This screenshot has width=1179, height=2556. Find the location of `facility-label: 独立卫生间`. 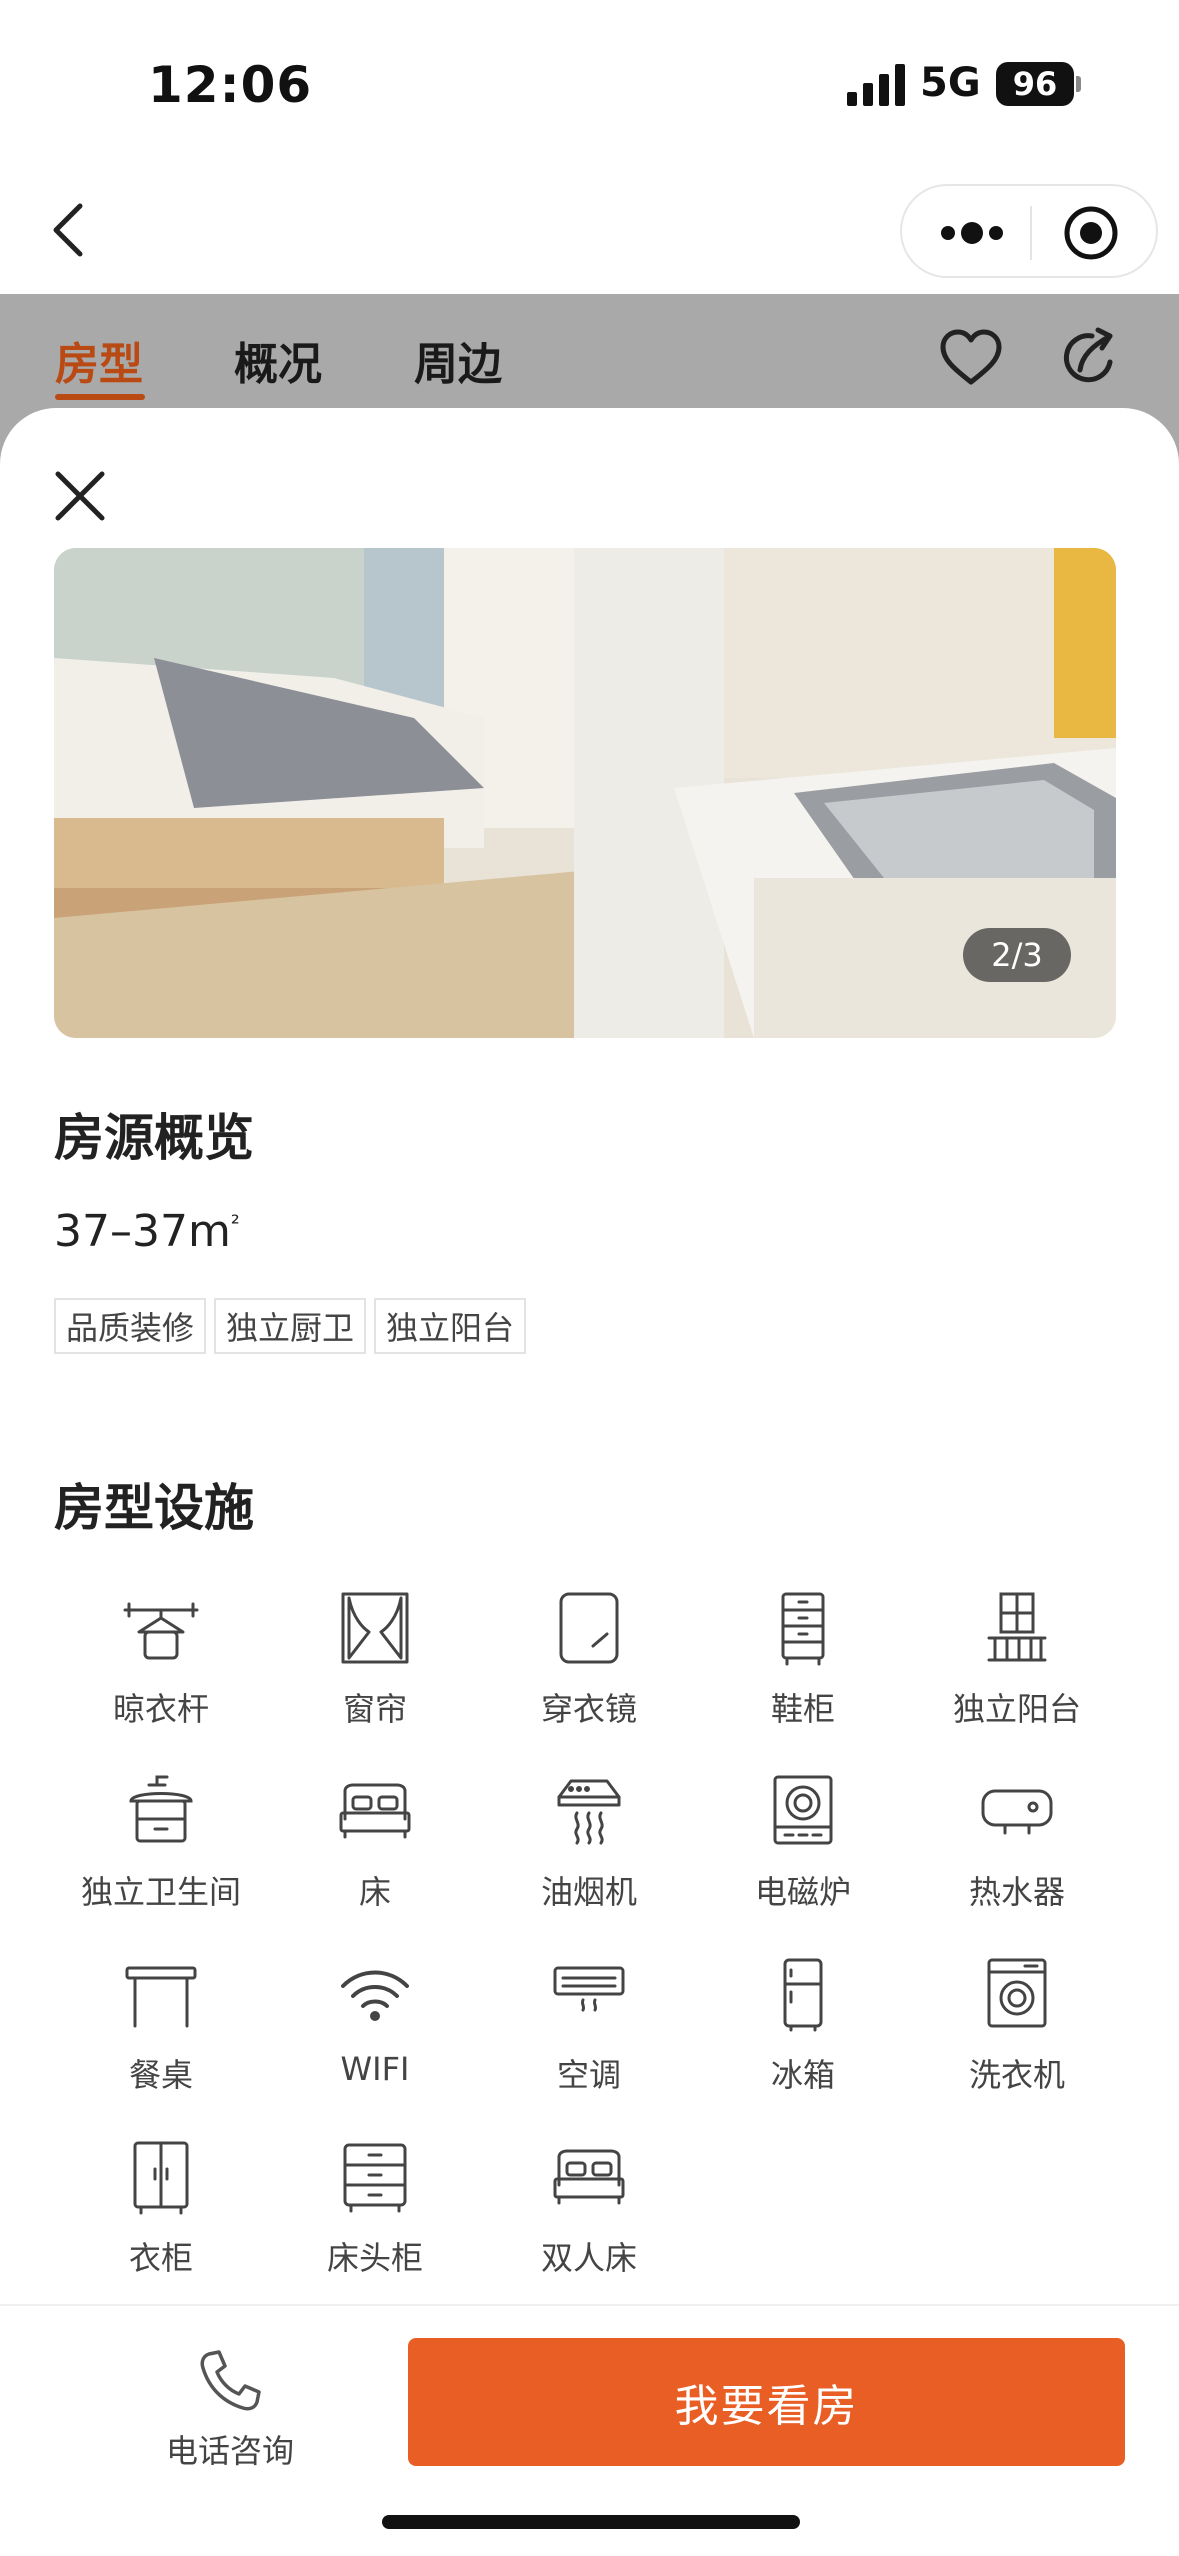

facility-label: 独立卫生间 is located at coordinates (160, 1892).